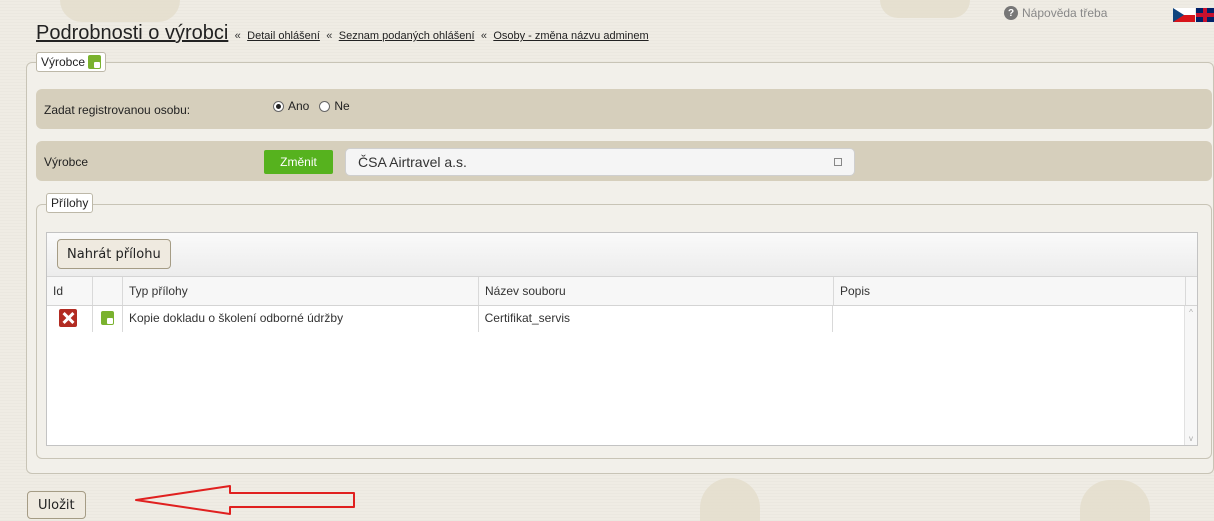 Image resolution: width=1214 pixels, height=521 pixels. Describe the element at coordinates (341, 106) in the screenshot. I see `radio-no-label: Ne` at that location.